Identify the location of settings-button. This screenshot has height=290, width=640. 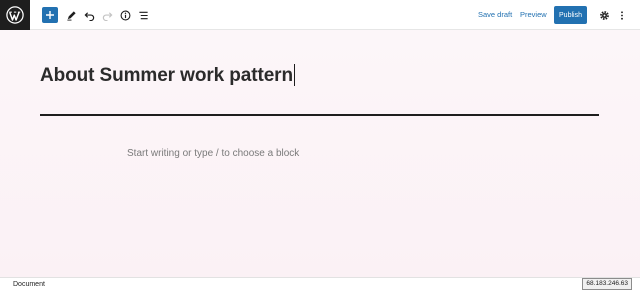
(604, 15).